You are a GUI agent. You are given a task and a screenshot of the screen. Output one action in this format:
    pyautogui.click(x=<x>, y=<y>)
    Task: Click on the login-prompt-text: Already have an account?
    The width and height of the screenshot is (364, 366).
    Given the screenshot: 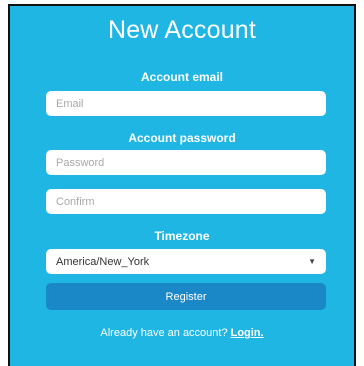 What is the action you would take?
    pyautogui.click(x=164, y=333)
    